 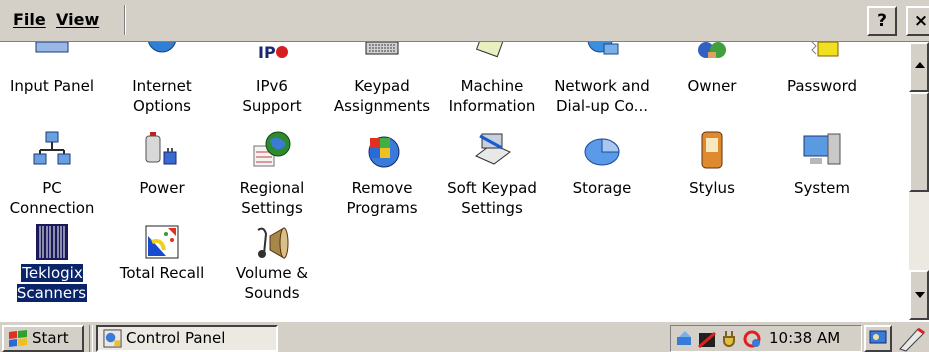 I want to click on vertical-scrollbar, so click(x=919, y=181).